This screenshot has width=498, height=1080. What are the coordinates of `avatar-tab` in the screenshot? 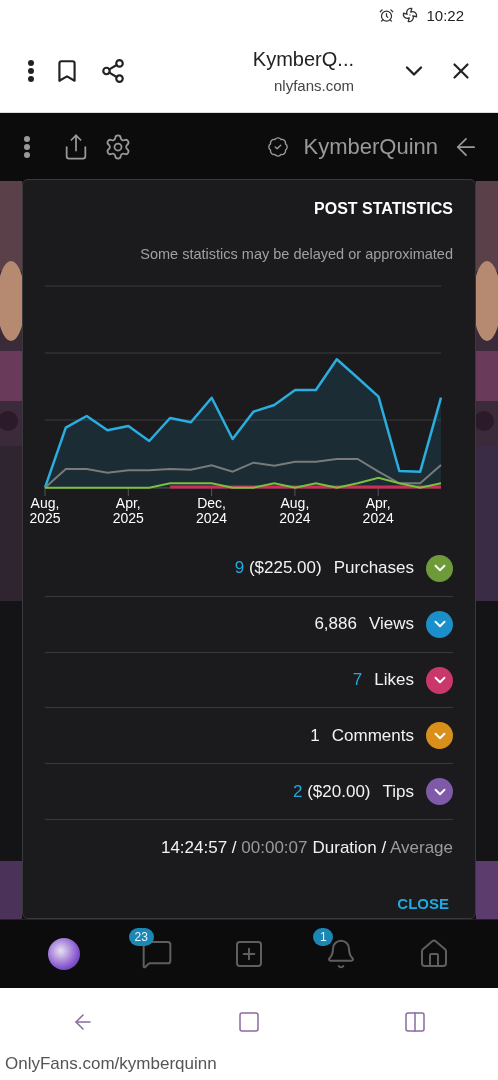 It's located at (64, 954).